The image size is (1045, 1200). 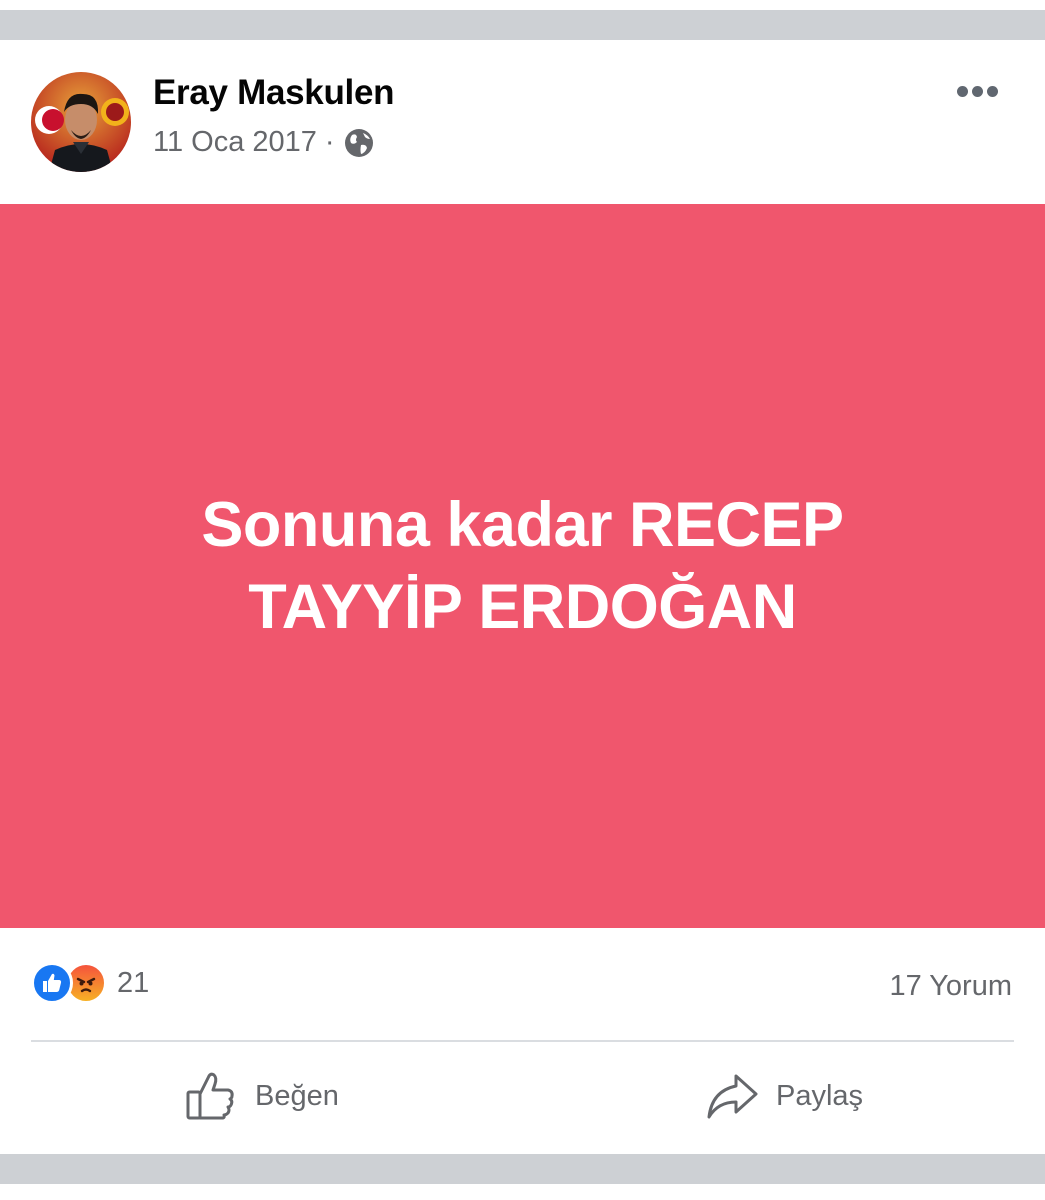 I want to click on reaction-count: 21, so click(x=133, y=982).